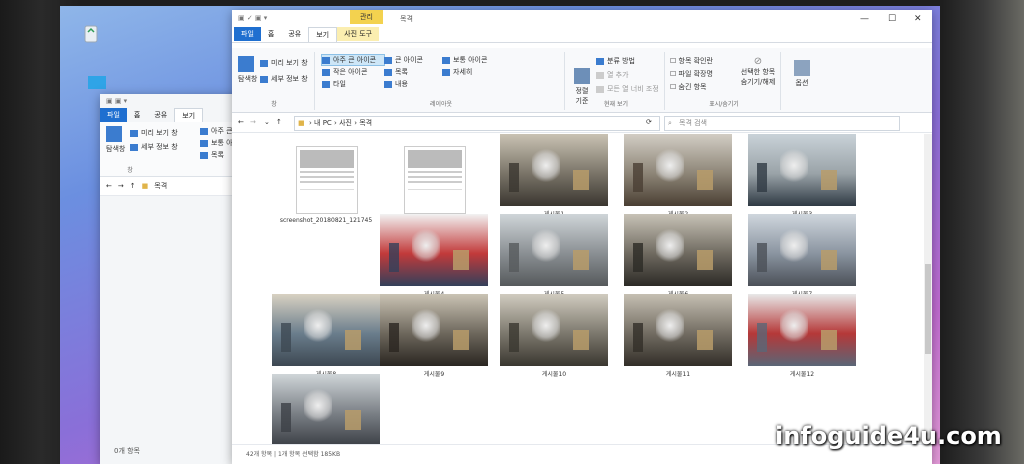 The height and width of the screenshot is (464, 1024). I want to click on options-button: 옵션, so click(802, 83).